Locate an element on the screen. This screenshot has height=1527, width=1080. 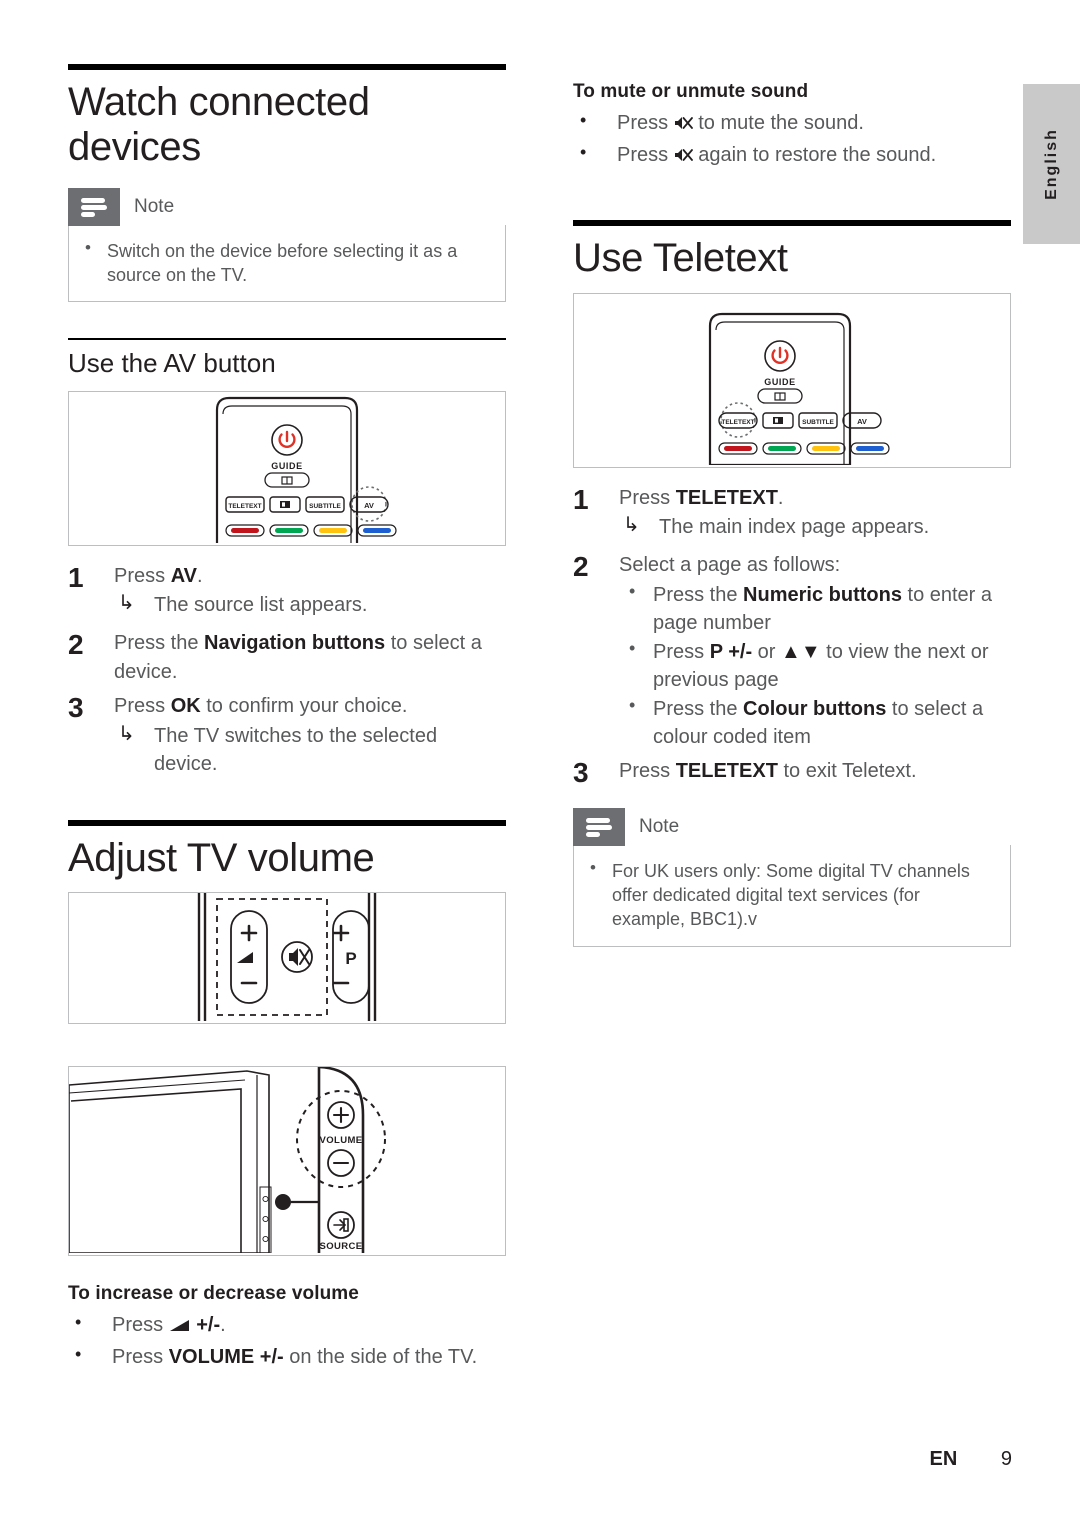
remote-control-teletext-figure: GUIDE TELETEXT SUBTITLE AV is located at coordinates (792, 380).